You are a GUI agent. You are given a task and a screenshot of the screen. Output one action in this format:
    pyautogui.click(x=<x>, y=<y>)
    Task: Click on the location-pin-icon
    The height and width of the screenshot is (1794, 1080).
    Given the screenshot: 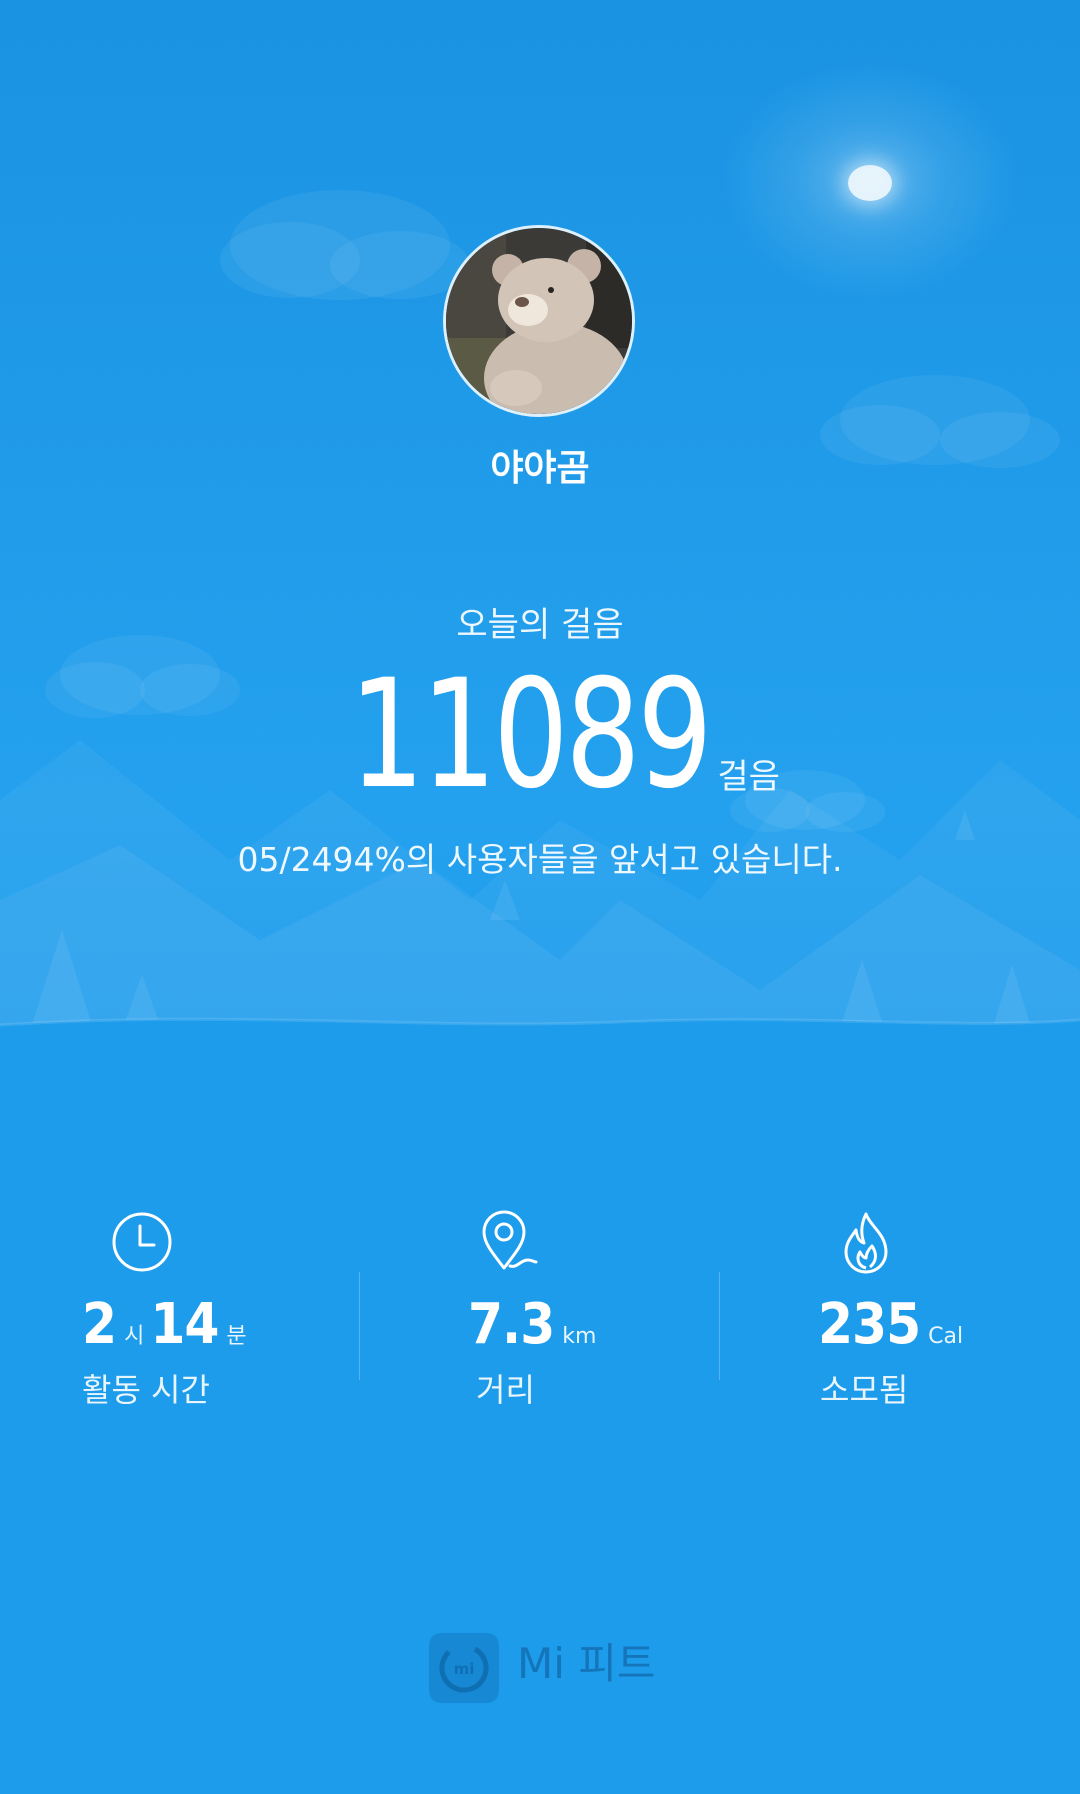 What is the action you would take?
    pyautogui.click(x=510, y=1240)
    